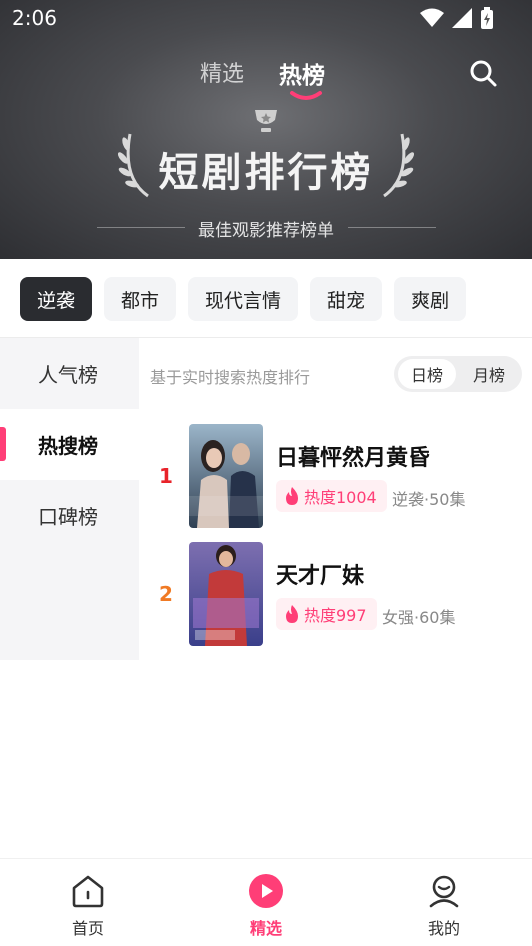 This screenshot has height=946, width=532. Describe the element at coordinates (346, 299) in the screenshot. I see `genre-chip-sweet: 甜宠` at that location.